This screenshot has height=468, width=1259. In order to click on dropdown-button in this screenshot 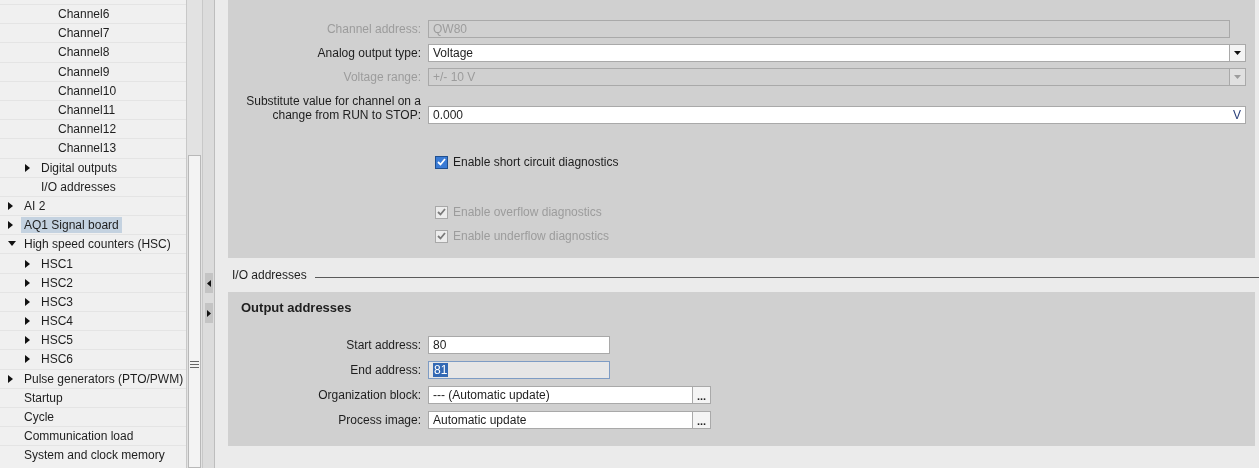, I will do `click(1238, 53)`.